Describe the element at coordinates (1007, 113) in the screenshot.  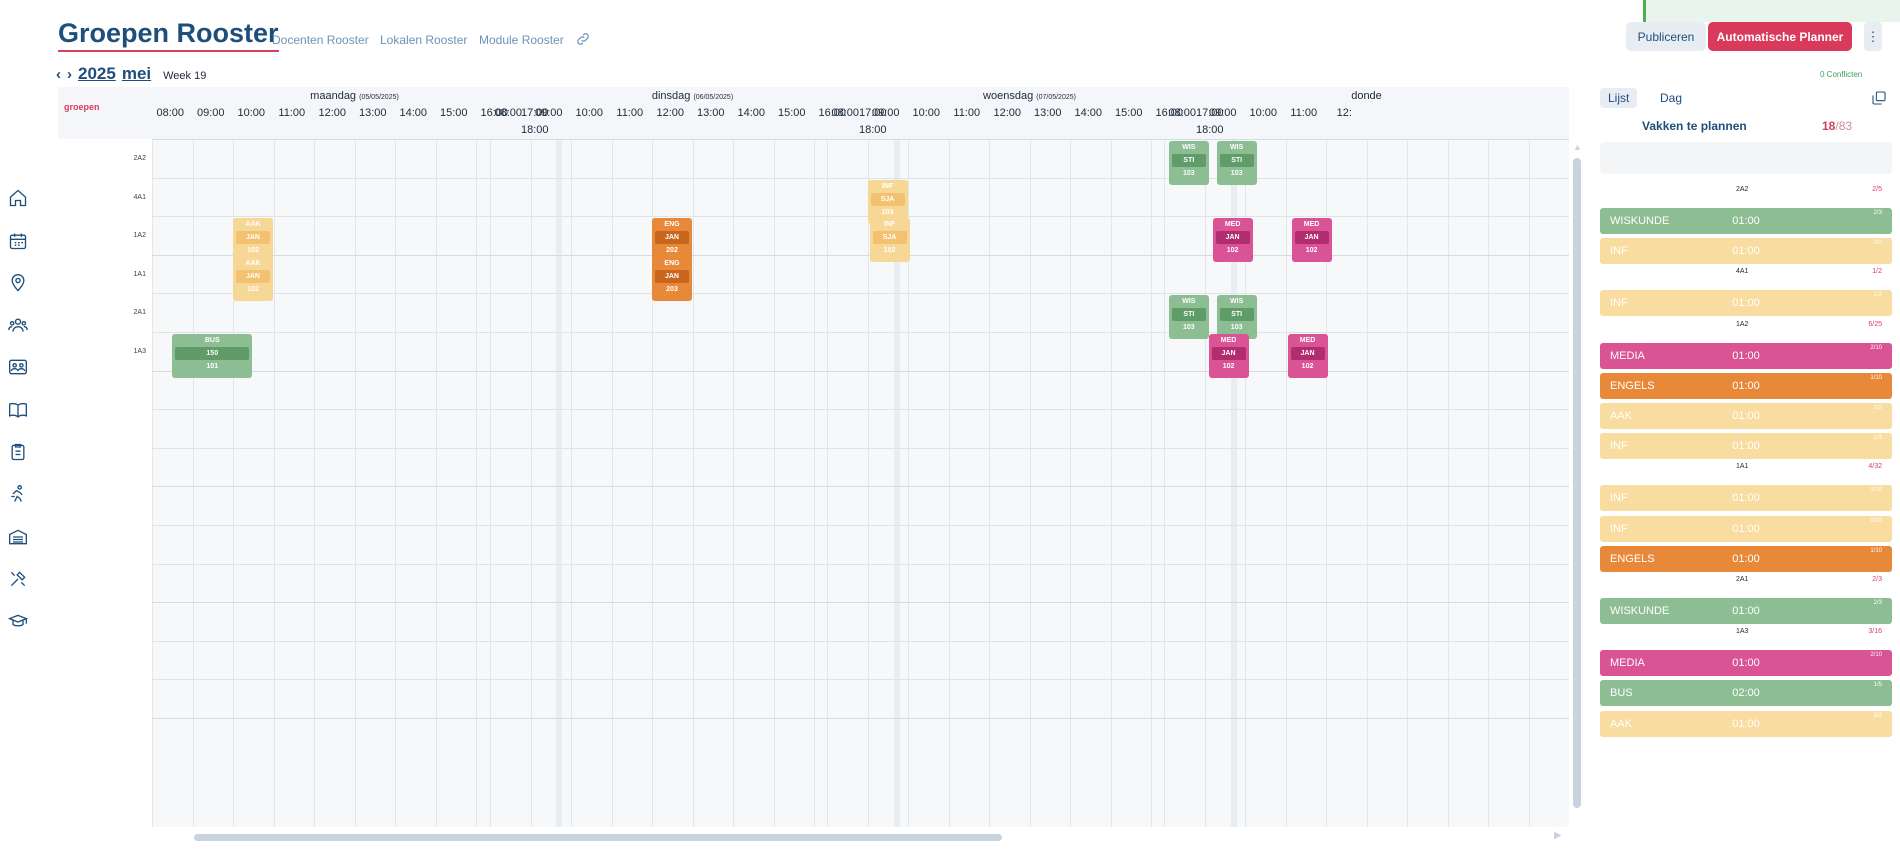
I see `hour-label: 12:00` at that location.